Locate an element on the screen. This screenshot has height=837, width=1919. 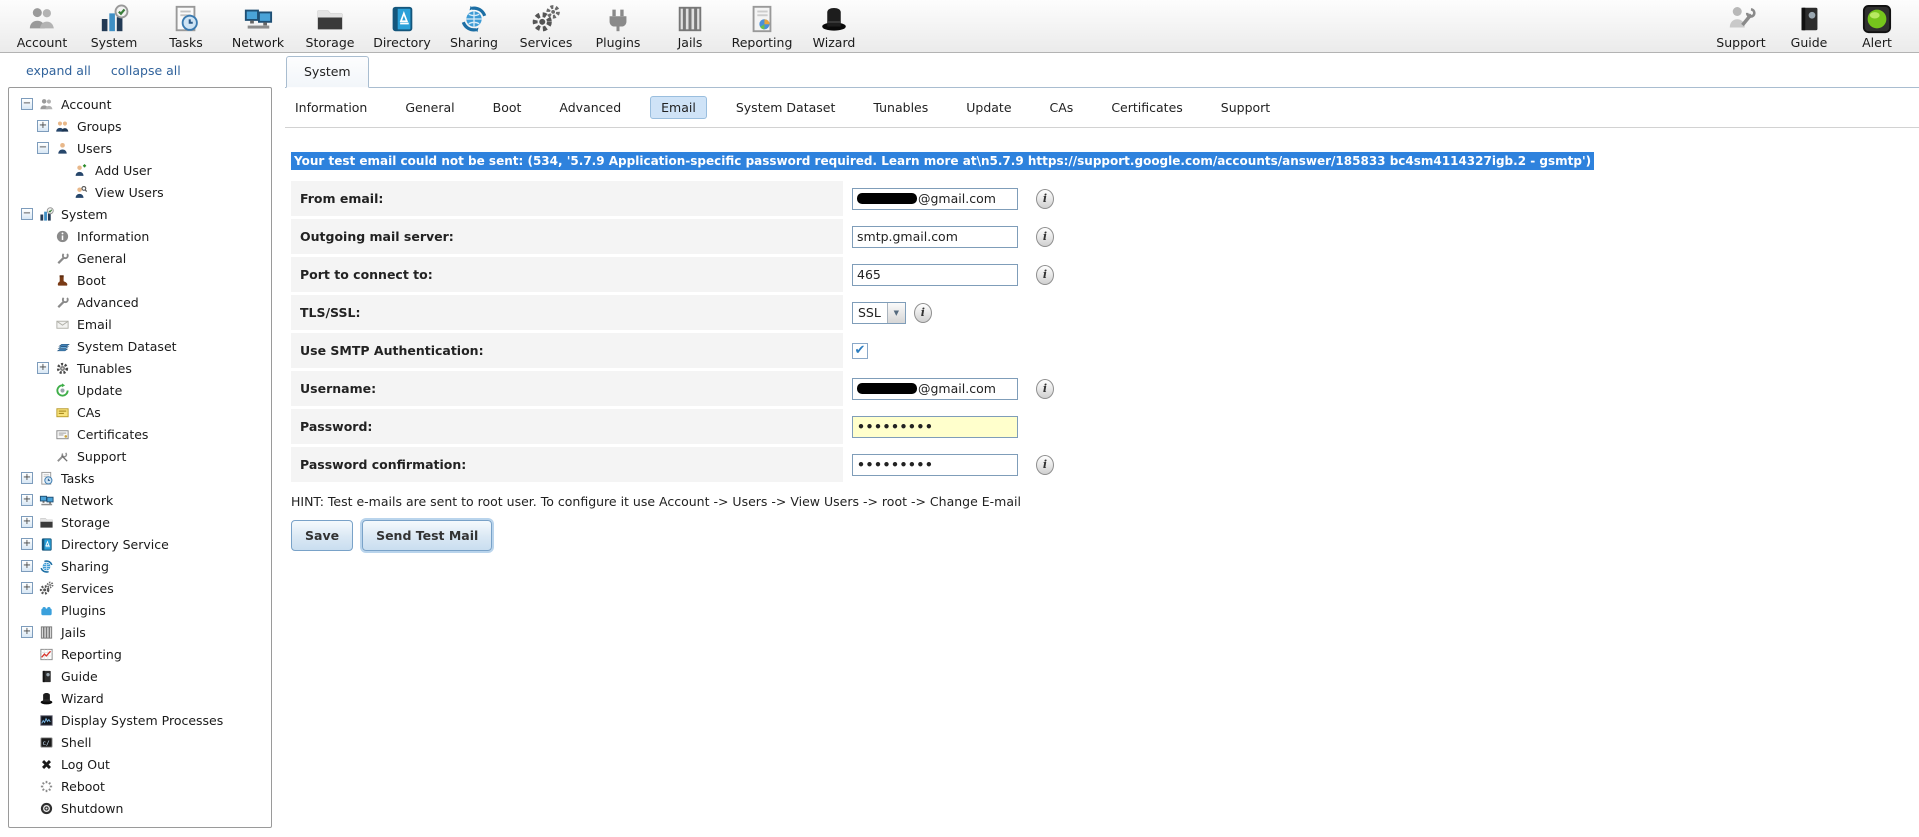
toolbar-item-system: System is located at coordinates (114, 26).